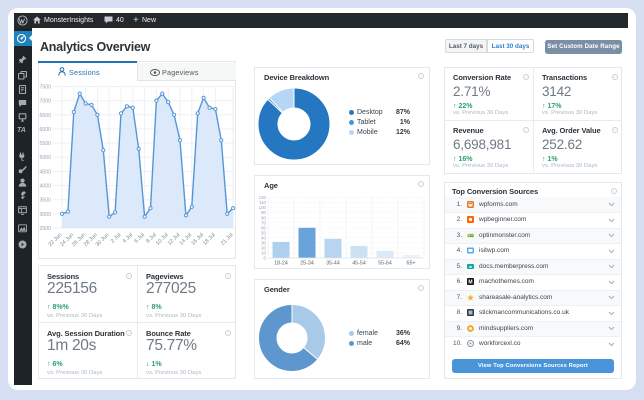 This screenshot has height=400, width=644. I want to click on svg-text: 70, so click(263, 222).